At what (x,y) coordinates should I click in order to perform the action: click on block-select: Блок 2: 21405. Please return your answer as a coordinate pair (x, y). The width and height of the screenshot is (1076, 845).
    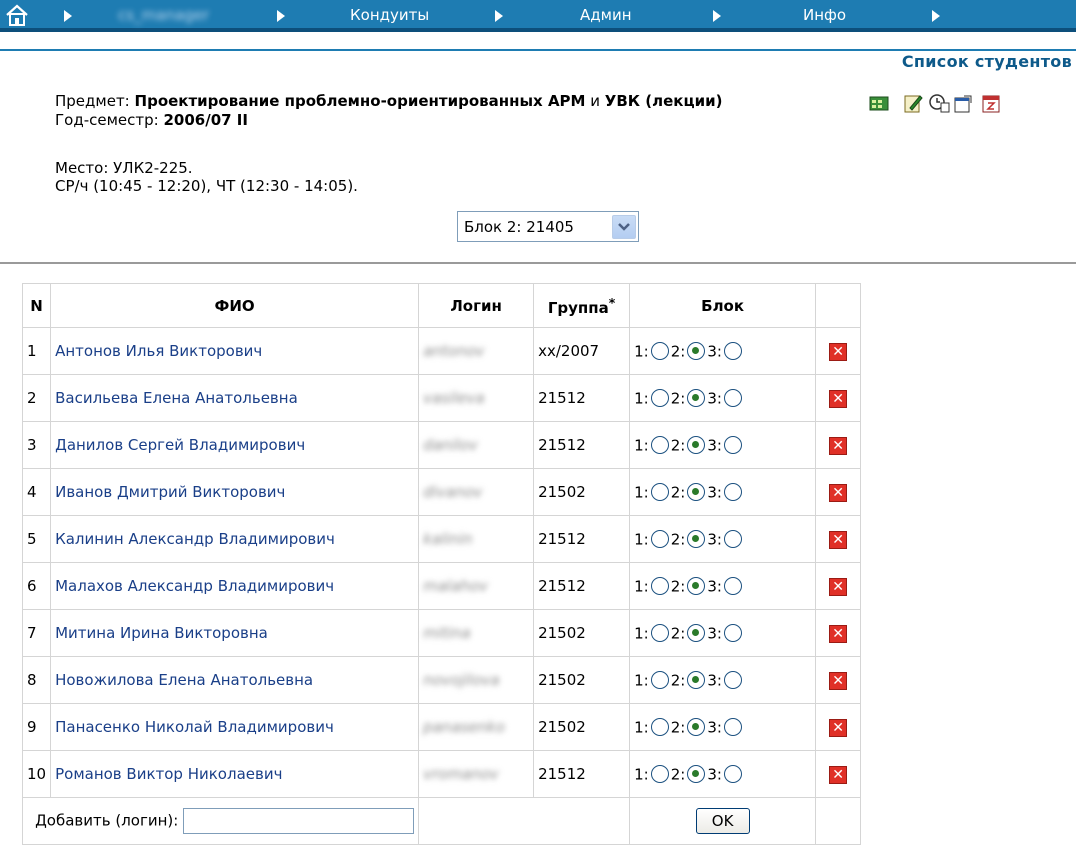
    Looking at the image, I should click on (548, 226).